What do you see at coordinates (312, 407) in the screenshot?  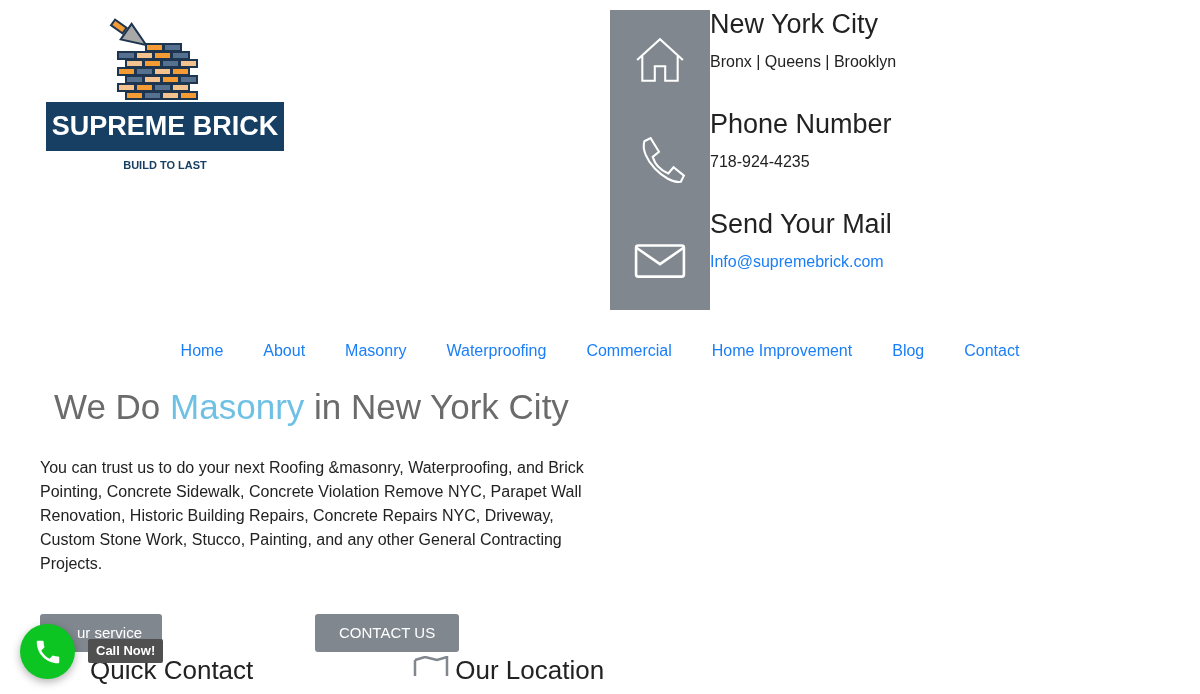 I see `hero-heading: We Do Masonry in New York City` at bounding box center [312, 407].